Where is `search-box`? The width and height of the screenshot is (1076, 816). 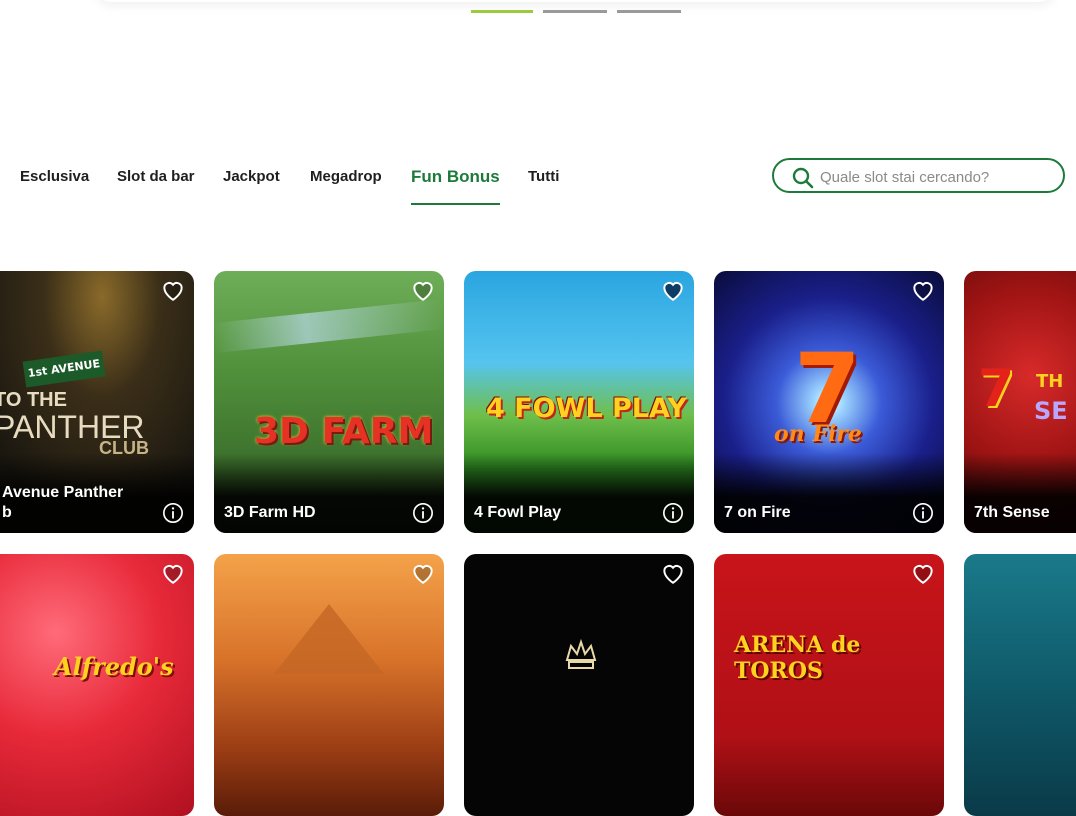
search-box is located at coordinates (918, 175).